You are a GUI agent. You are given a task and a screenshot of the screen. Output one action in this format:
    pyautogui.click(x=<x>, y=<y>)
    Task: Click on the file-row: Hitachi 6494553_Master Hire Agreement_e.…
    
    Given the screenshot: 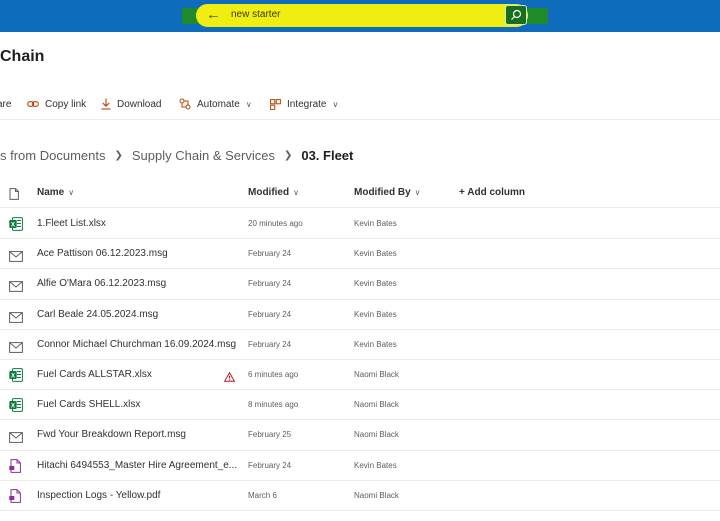 What is the action you would take?
    pyautogui.click(x=360, y=466)
    